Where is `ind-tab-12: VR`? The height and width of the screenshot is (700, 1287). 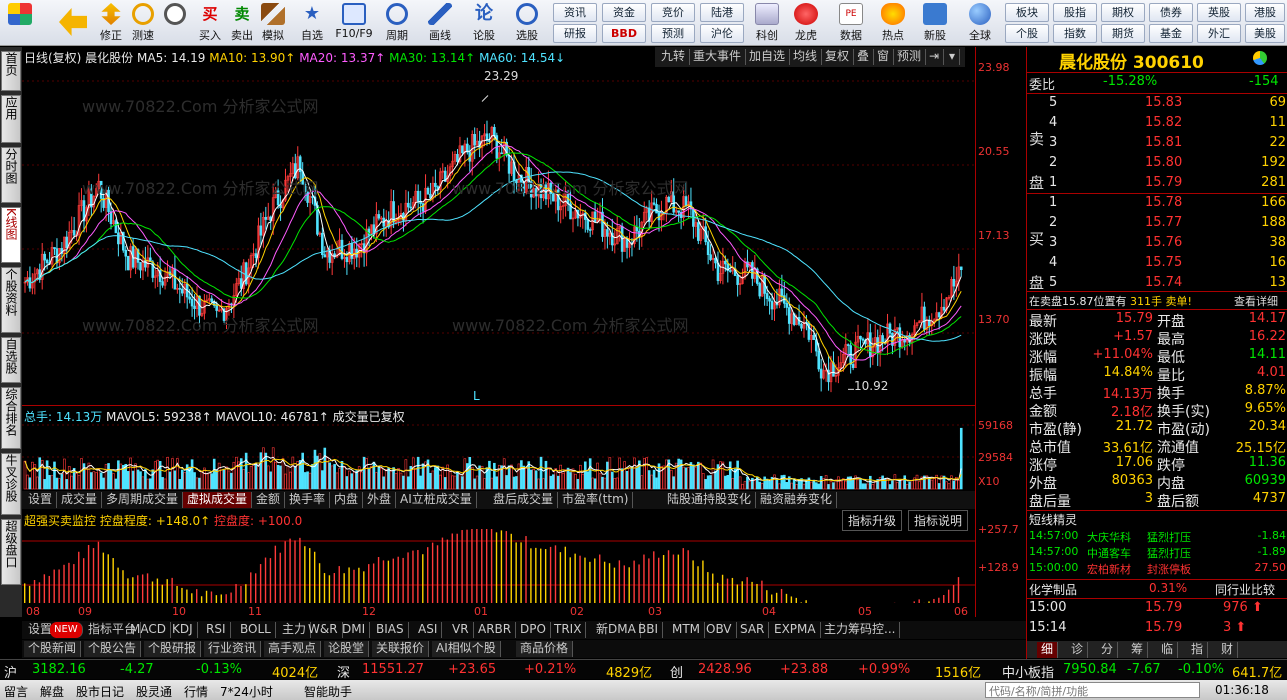 ind-tab-12: VR is located at coordinates (461, 630).